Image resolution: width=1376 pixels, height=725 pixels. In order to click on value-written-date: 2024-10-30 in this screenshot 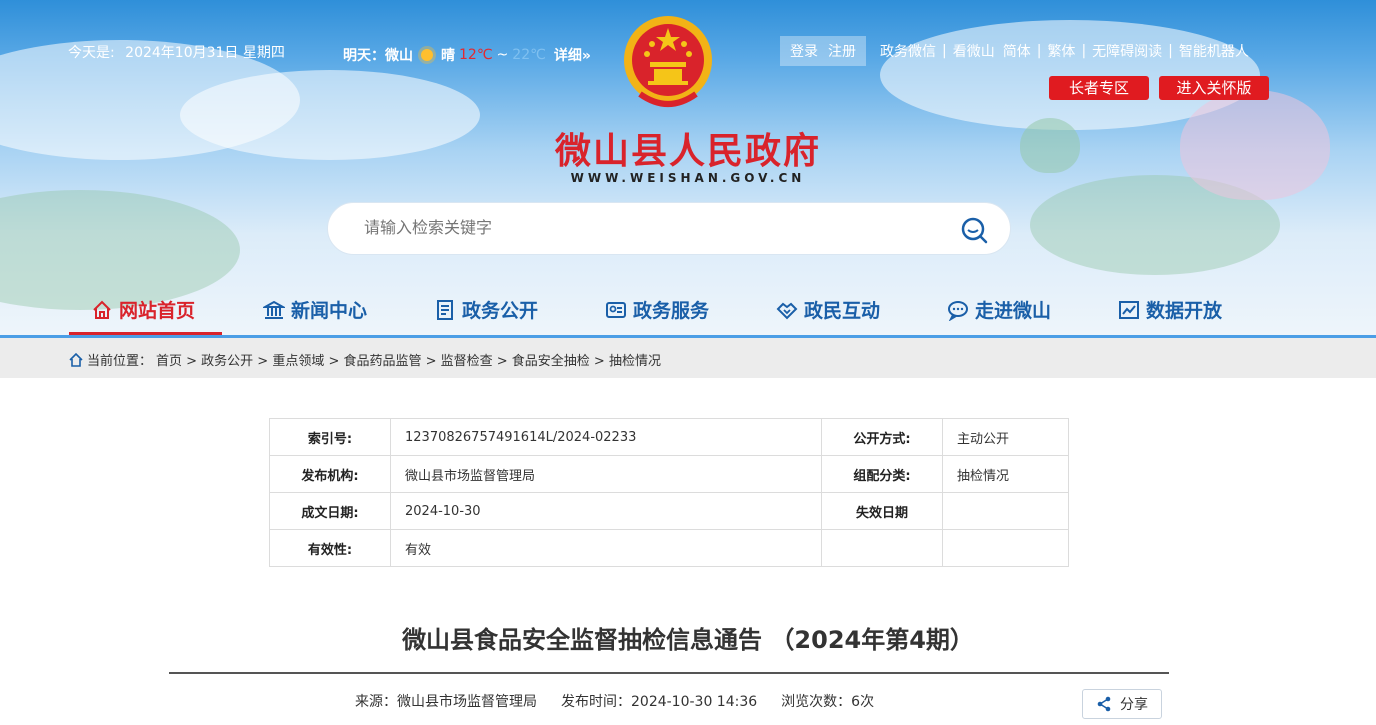, I will do `click(606, 511)`.